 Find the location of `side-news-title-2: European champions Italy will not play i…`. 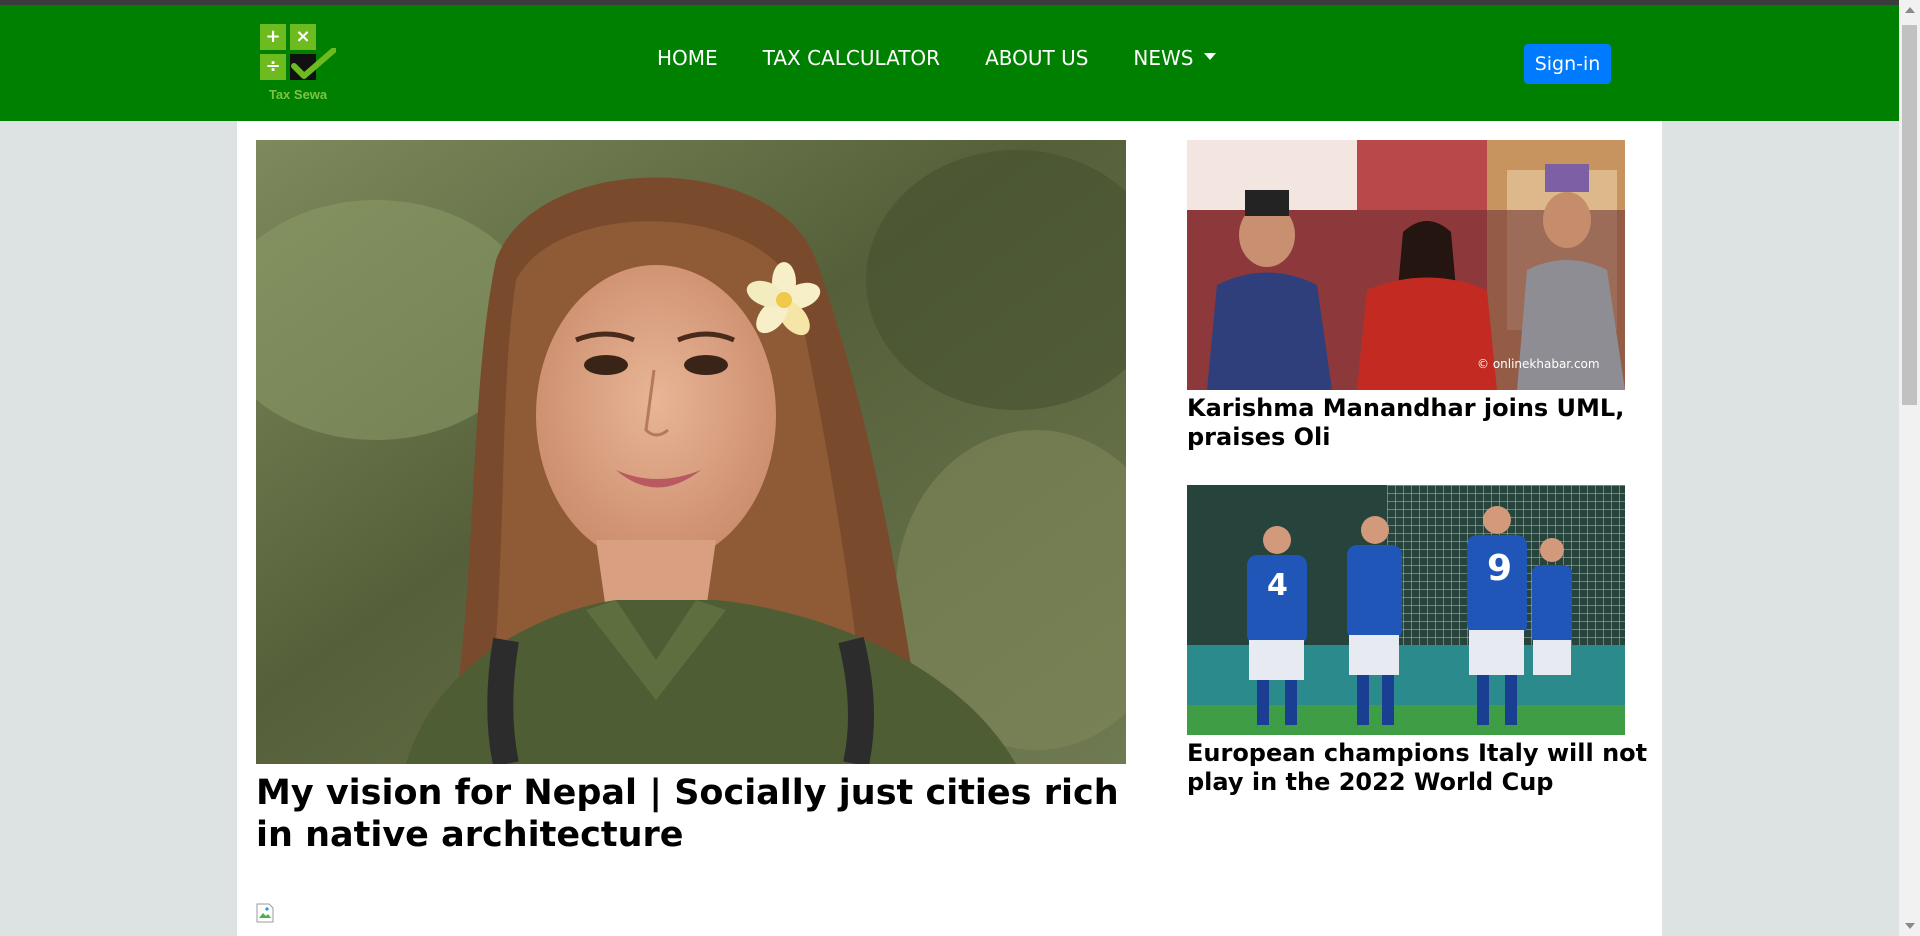

side-news-title-2: European champions Italy will not play i… is located at coordinates (1422, 768).